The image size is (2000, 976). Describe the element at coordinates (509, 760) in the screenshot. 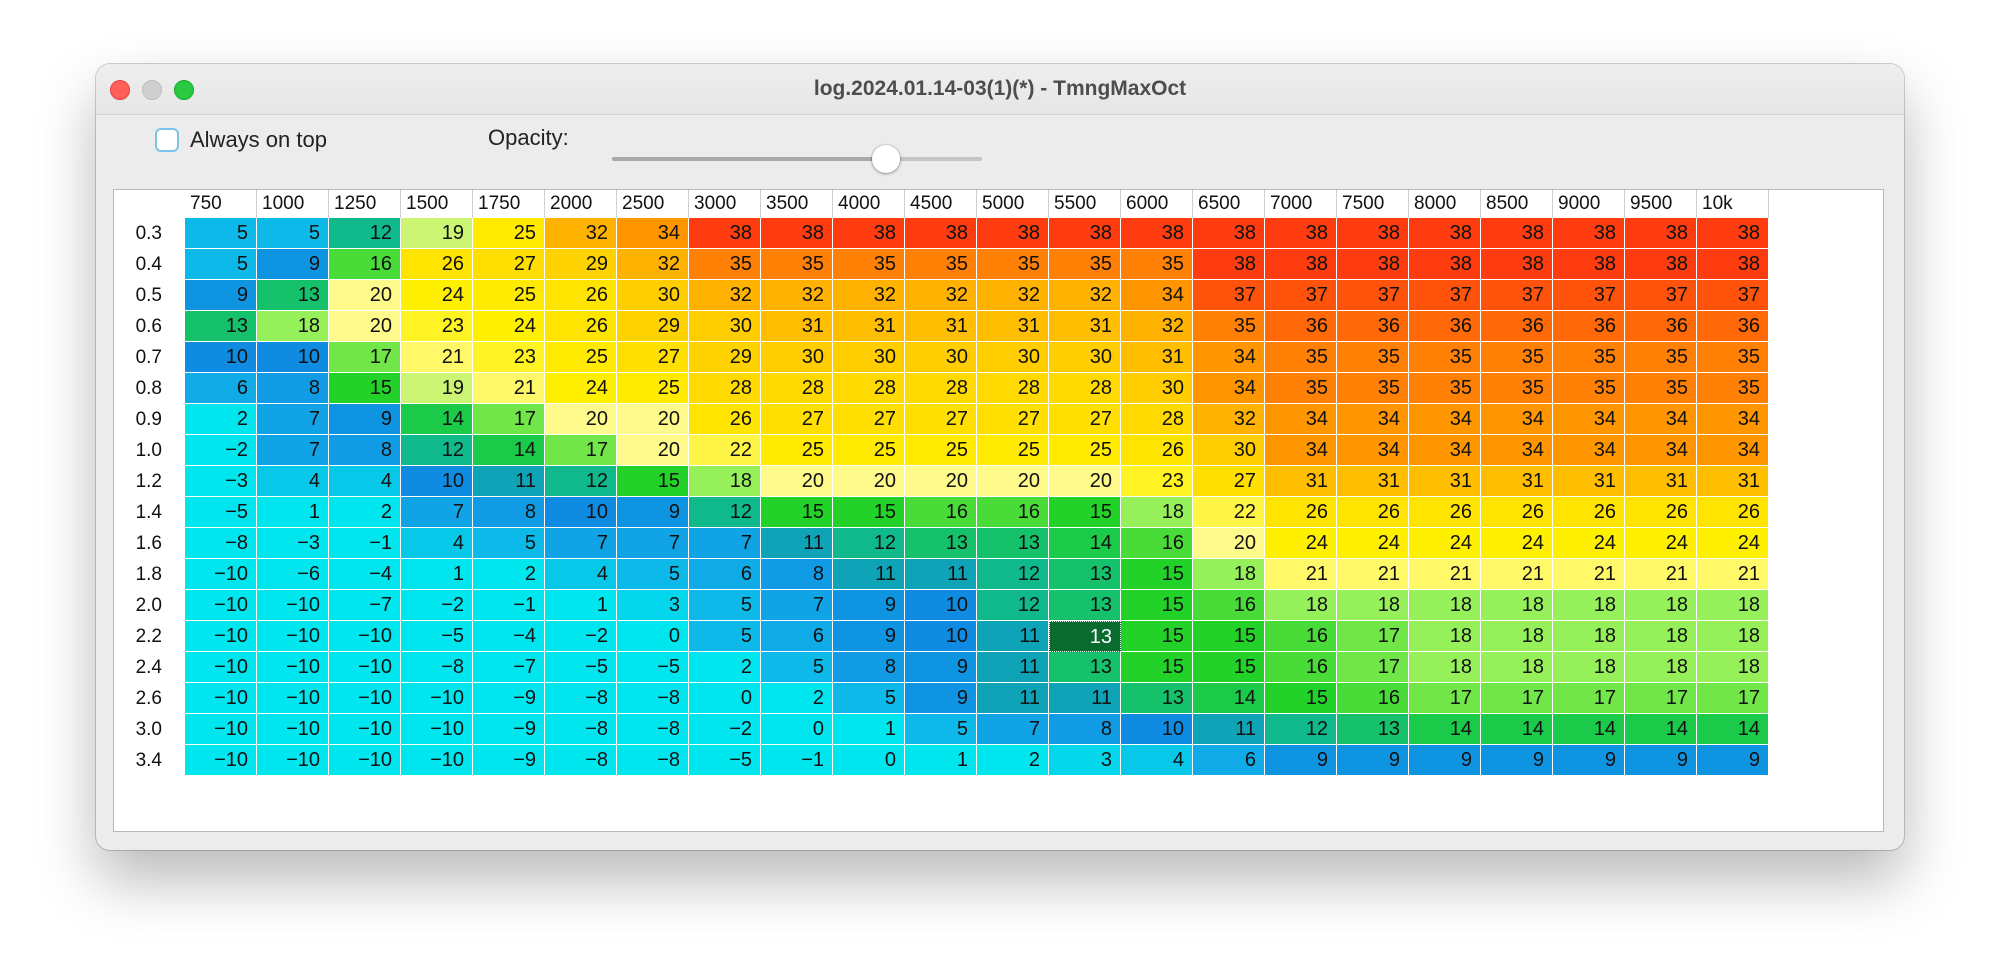

I see `table-cell: −9` at that location.